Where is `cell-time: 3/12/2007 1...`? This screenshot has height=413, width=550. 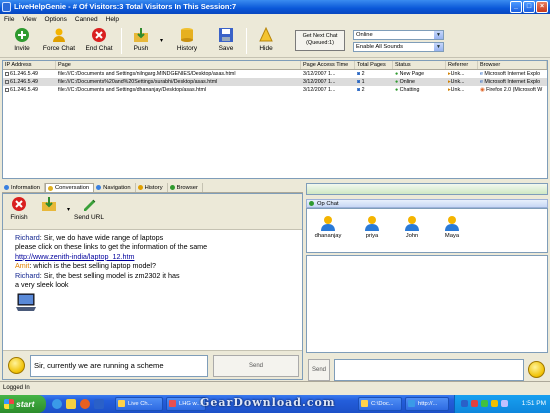
cell-time: 3/12/2007 1... is located at coordinates (319, 90).